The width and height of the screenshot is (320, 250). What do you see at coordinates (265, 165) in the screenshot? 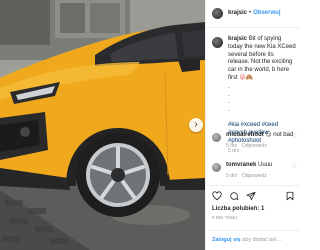
I see `comment-text: Uuuu` at bounding box center [265, 165].